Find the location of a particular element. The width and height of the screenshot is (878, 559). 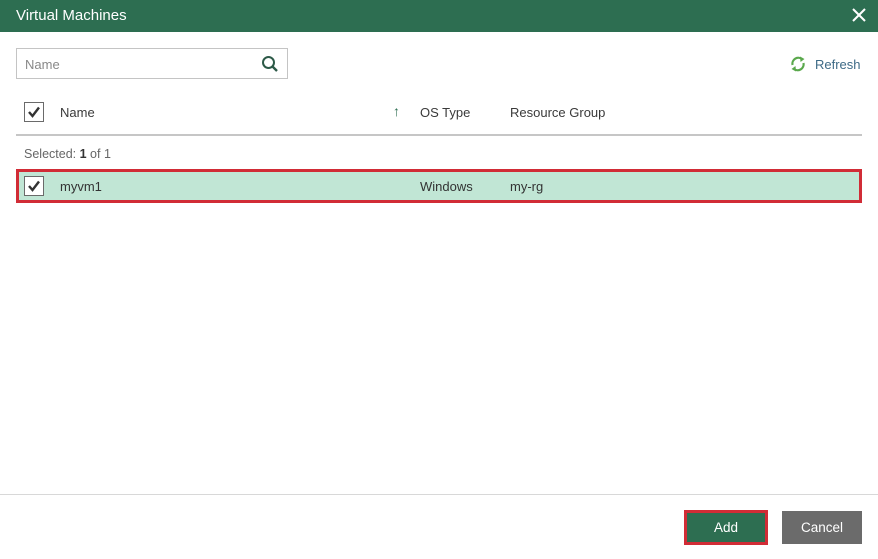

column-header-resource-group: Resource Group is located at coordinates (557, 112).